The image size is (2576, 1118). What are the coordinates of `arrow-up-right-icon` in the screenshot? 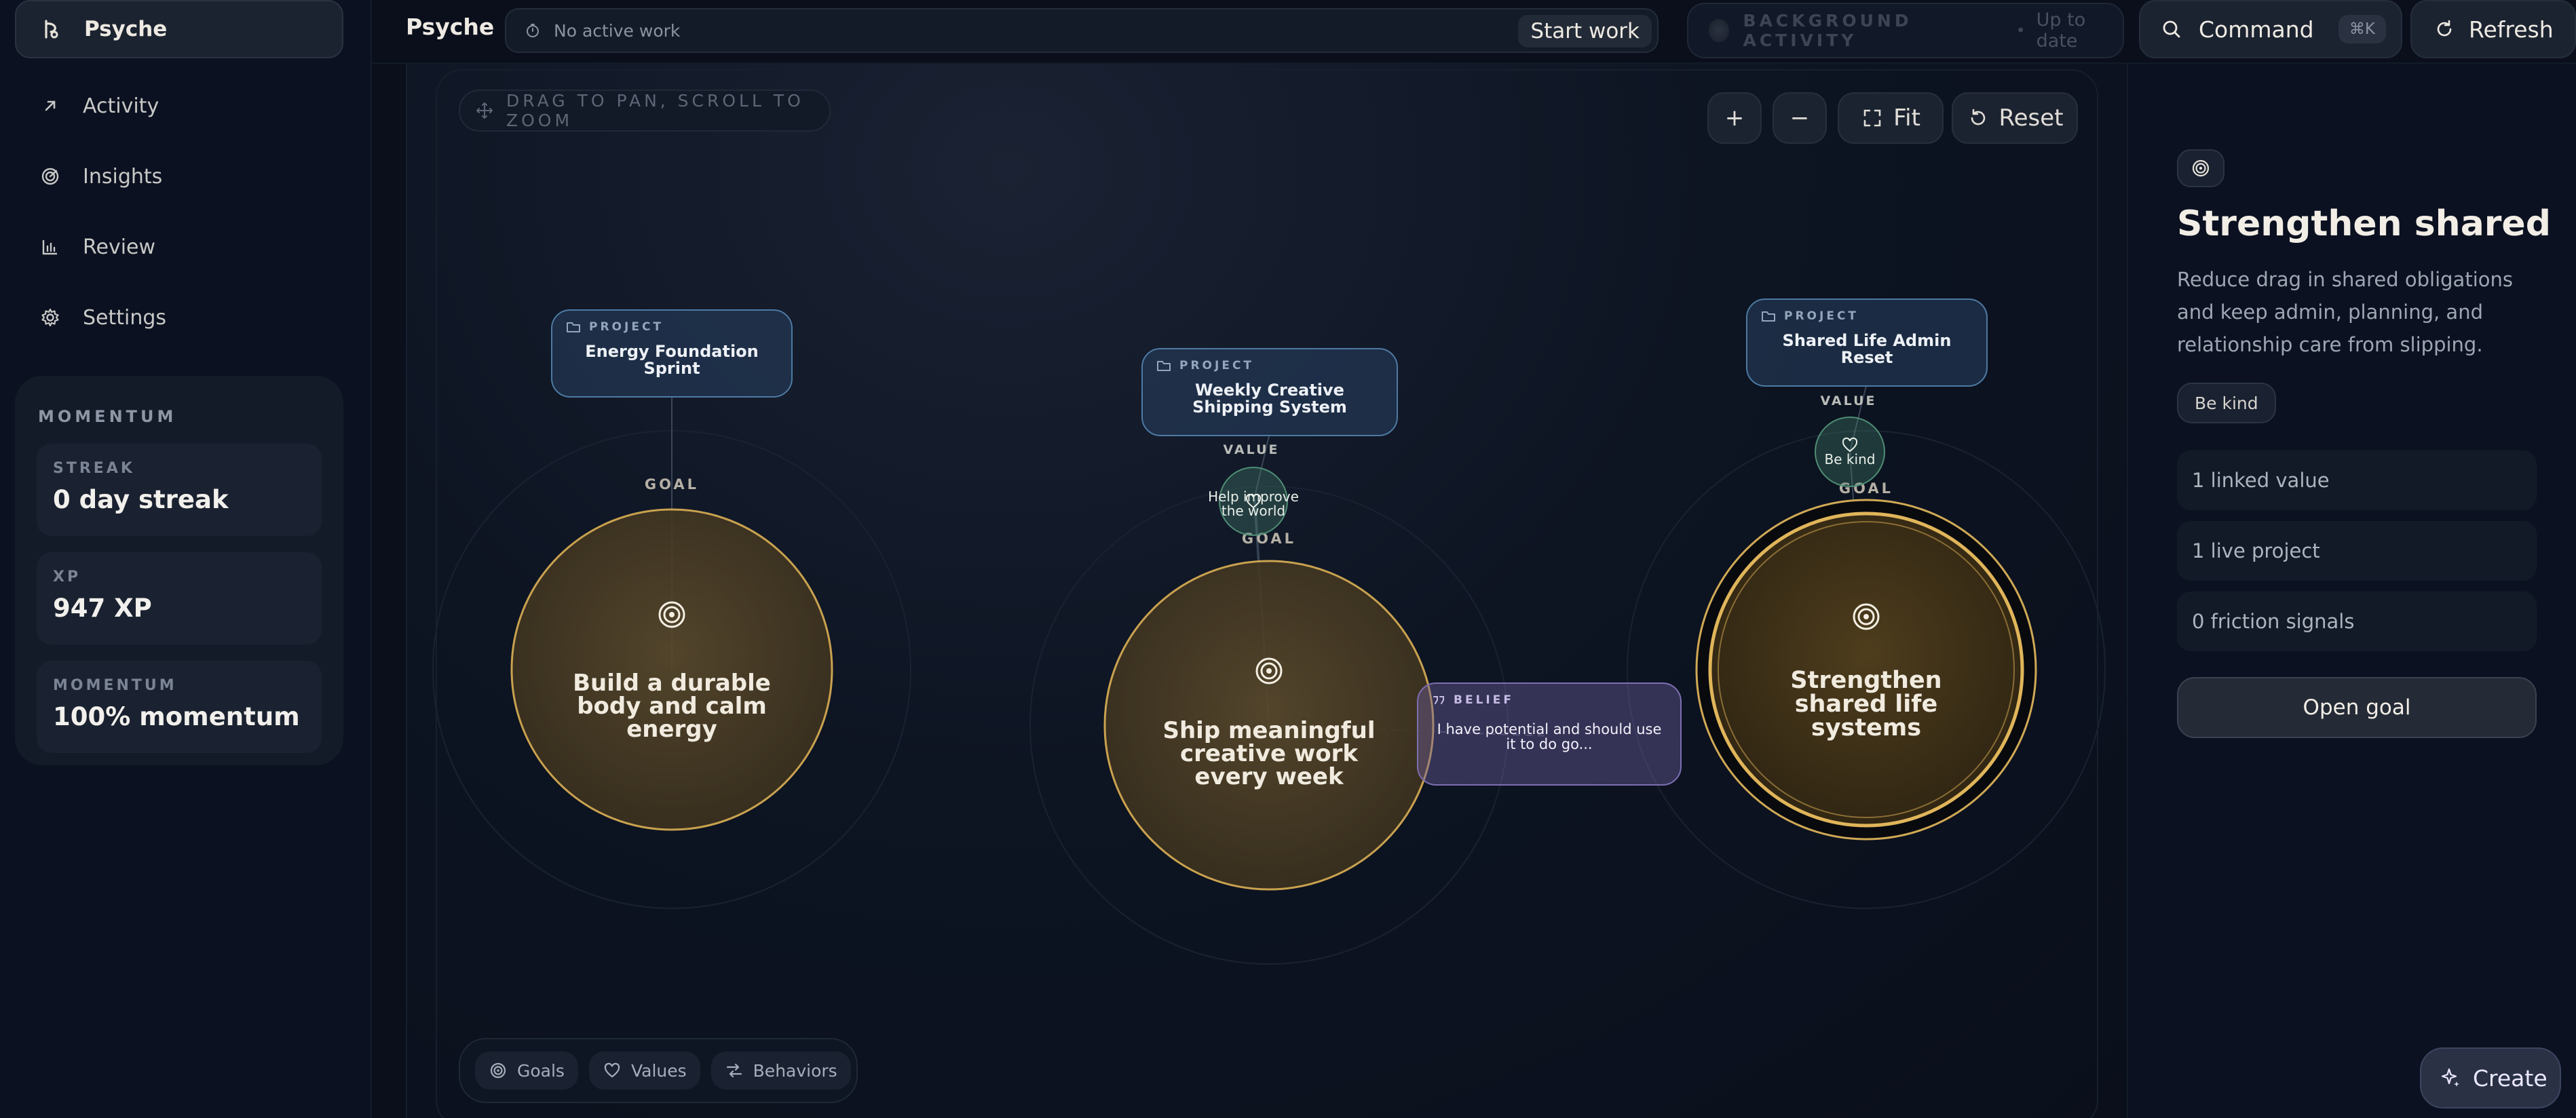 It's located at (50, 105).